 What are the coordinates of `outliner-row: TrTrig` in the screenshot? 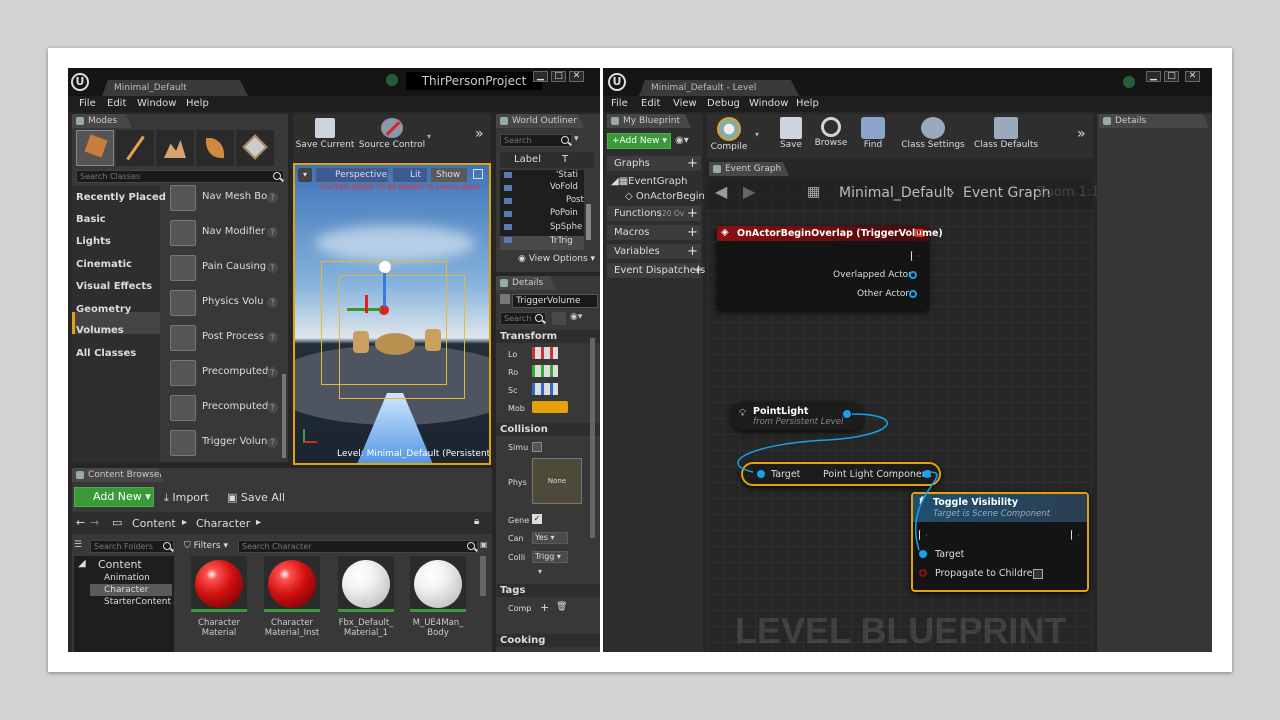 It's located at (561, 241).